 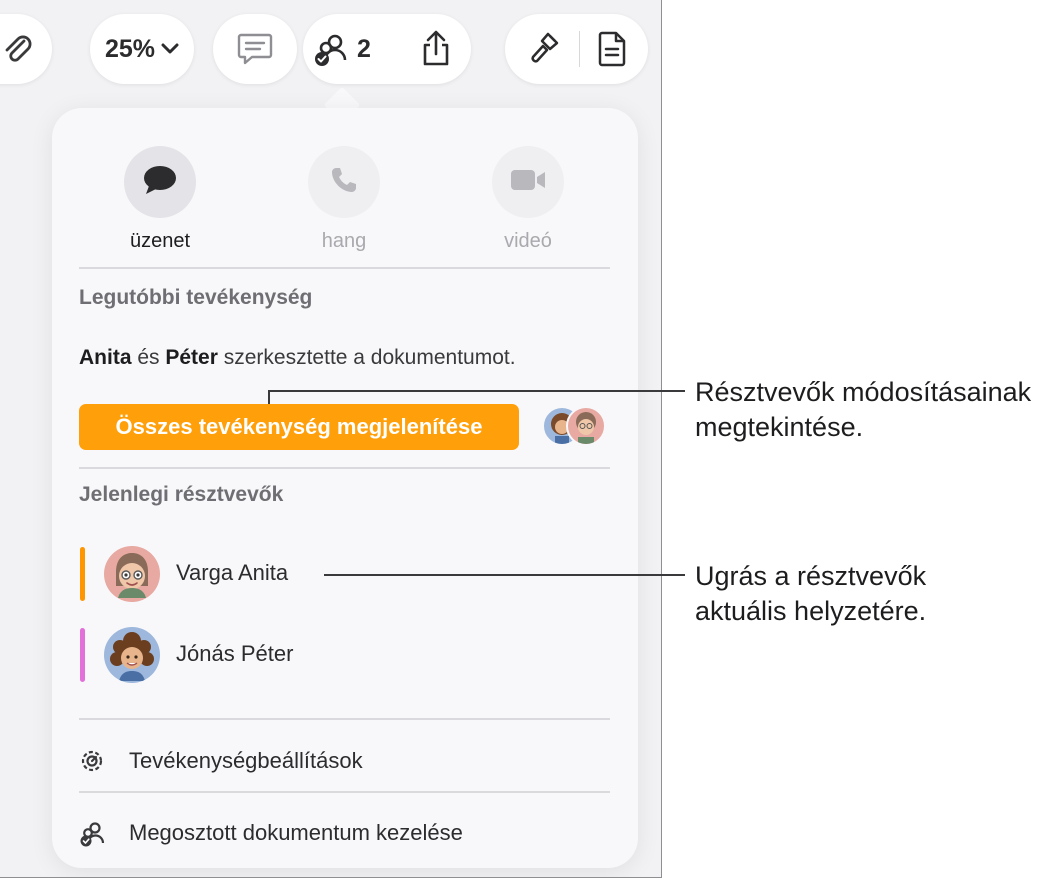 I want to click on format-brush-button, so click(x=544, y=49).